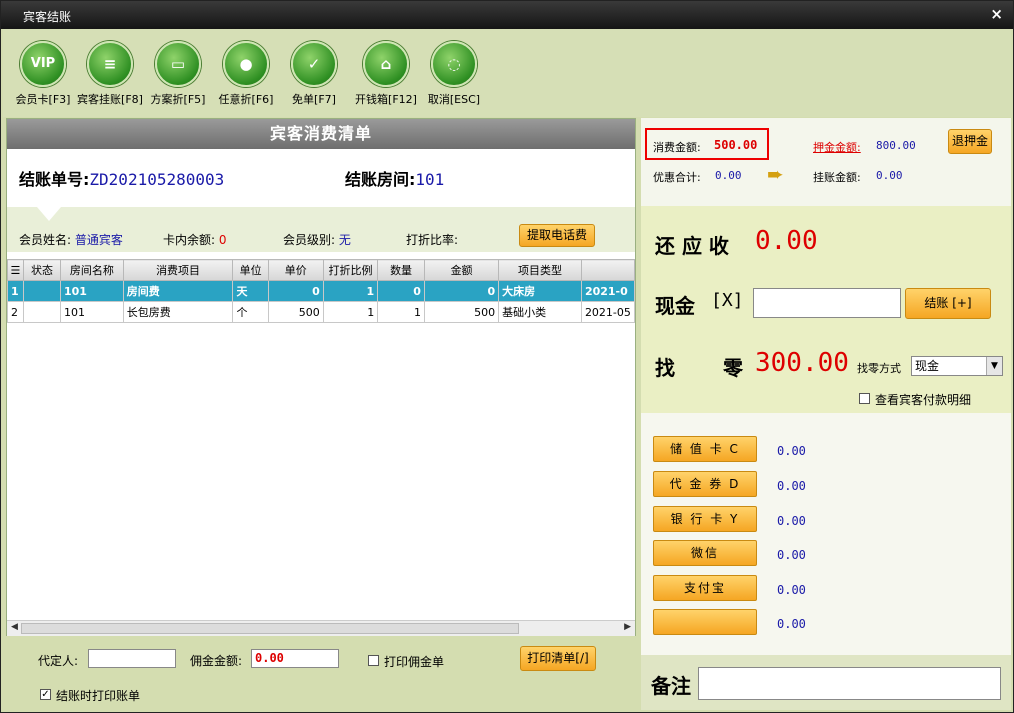  Describe the element at coordinates (461, 291) in the screenshot. I see `cell-amount: 0` at that location.